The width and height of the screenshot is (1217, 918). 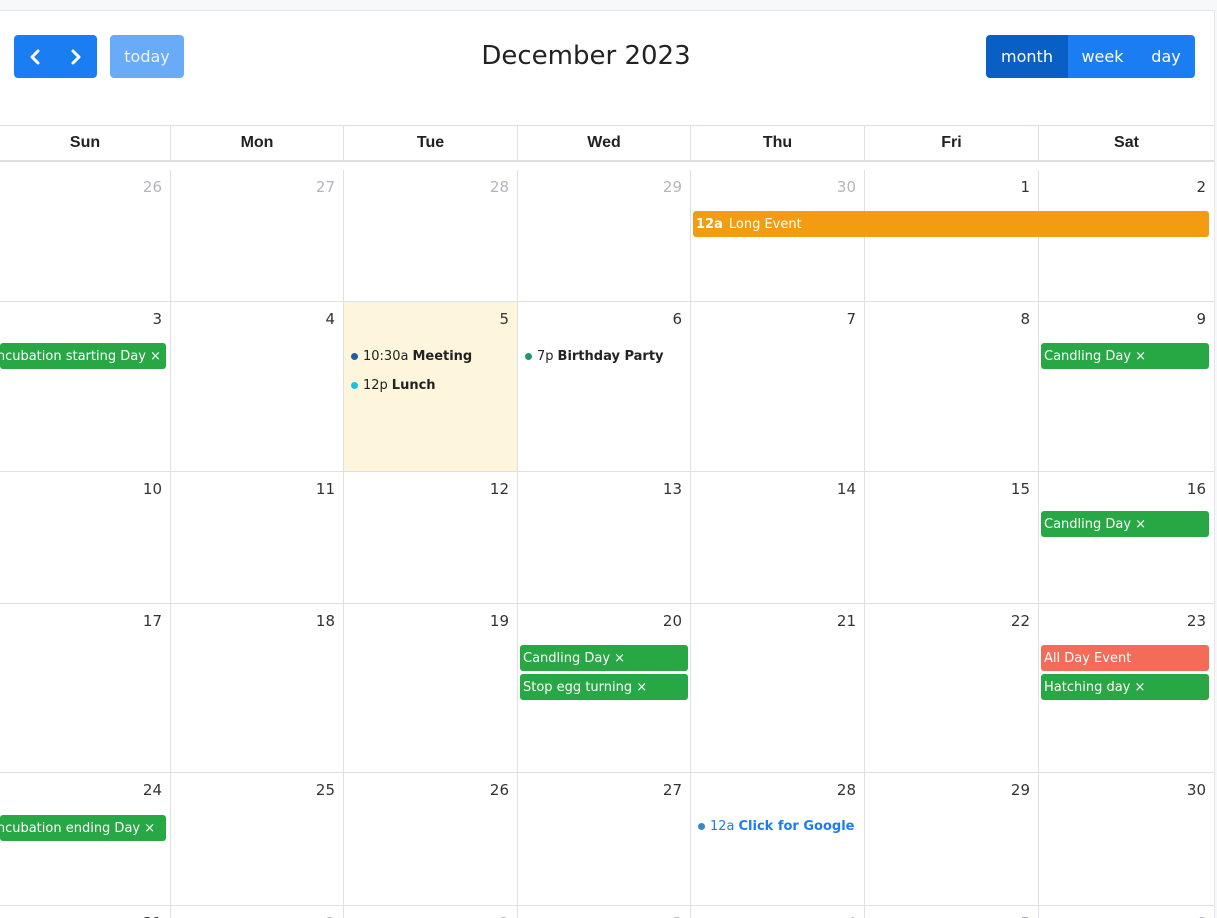 What do you see at coordinates (603, 538) in the screenshot?
I see `day-cell: 13` at bounding box center [603, 538].